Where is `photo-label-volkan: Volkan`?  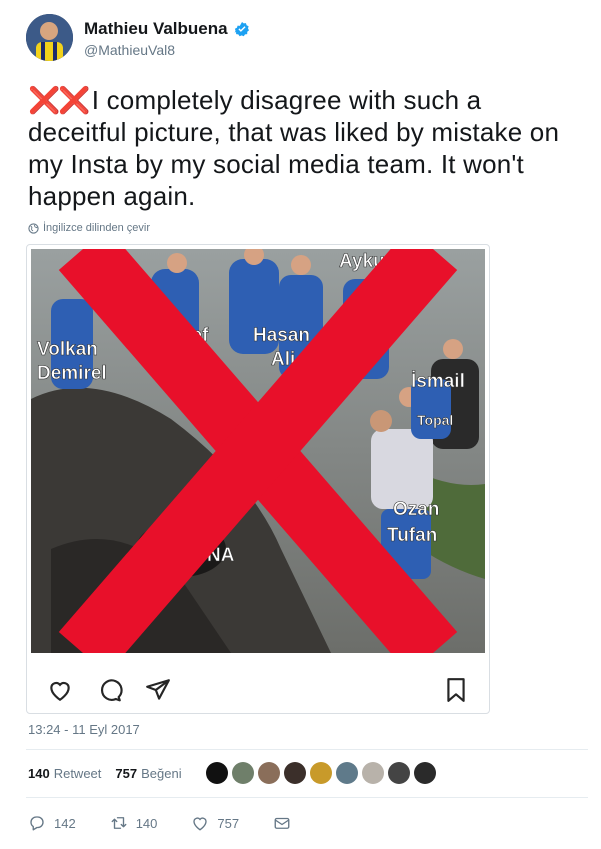 photo-label-volkan: Volkan is located at coordinates (67, 349).